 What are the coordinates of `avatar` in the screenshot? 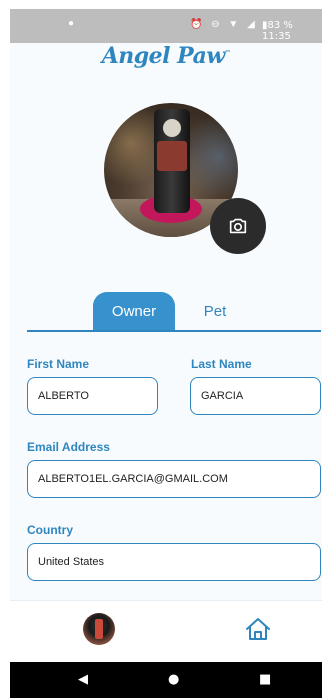 It's located at (99, 629).